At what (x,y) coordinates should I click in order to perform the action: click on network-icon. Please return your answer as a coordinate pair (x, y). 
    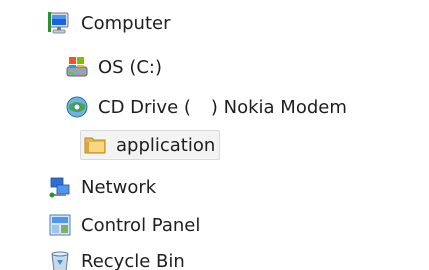
    Looking at the image, I should click on (60, 187).